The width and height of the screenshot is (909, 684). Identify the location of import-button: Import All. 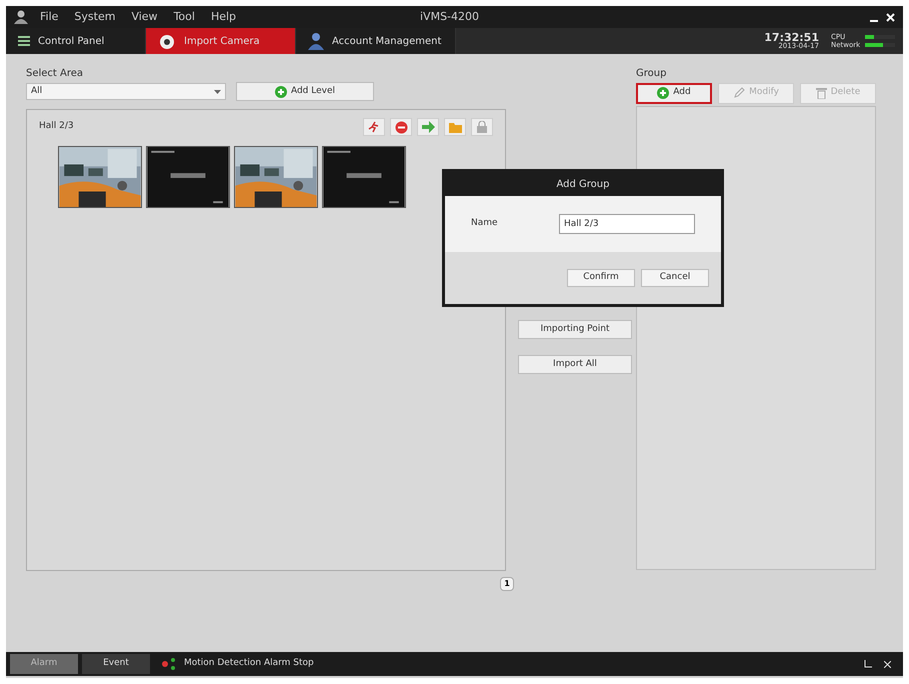
(575, 364).